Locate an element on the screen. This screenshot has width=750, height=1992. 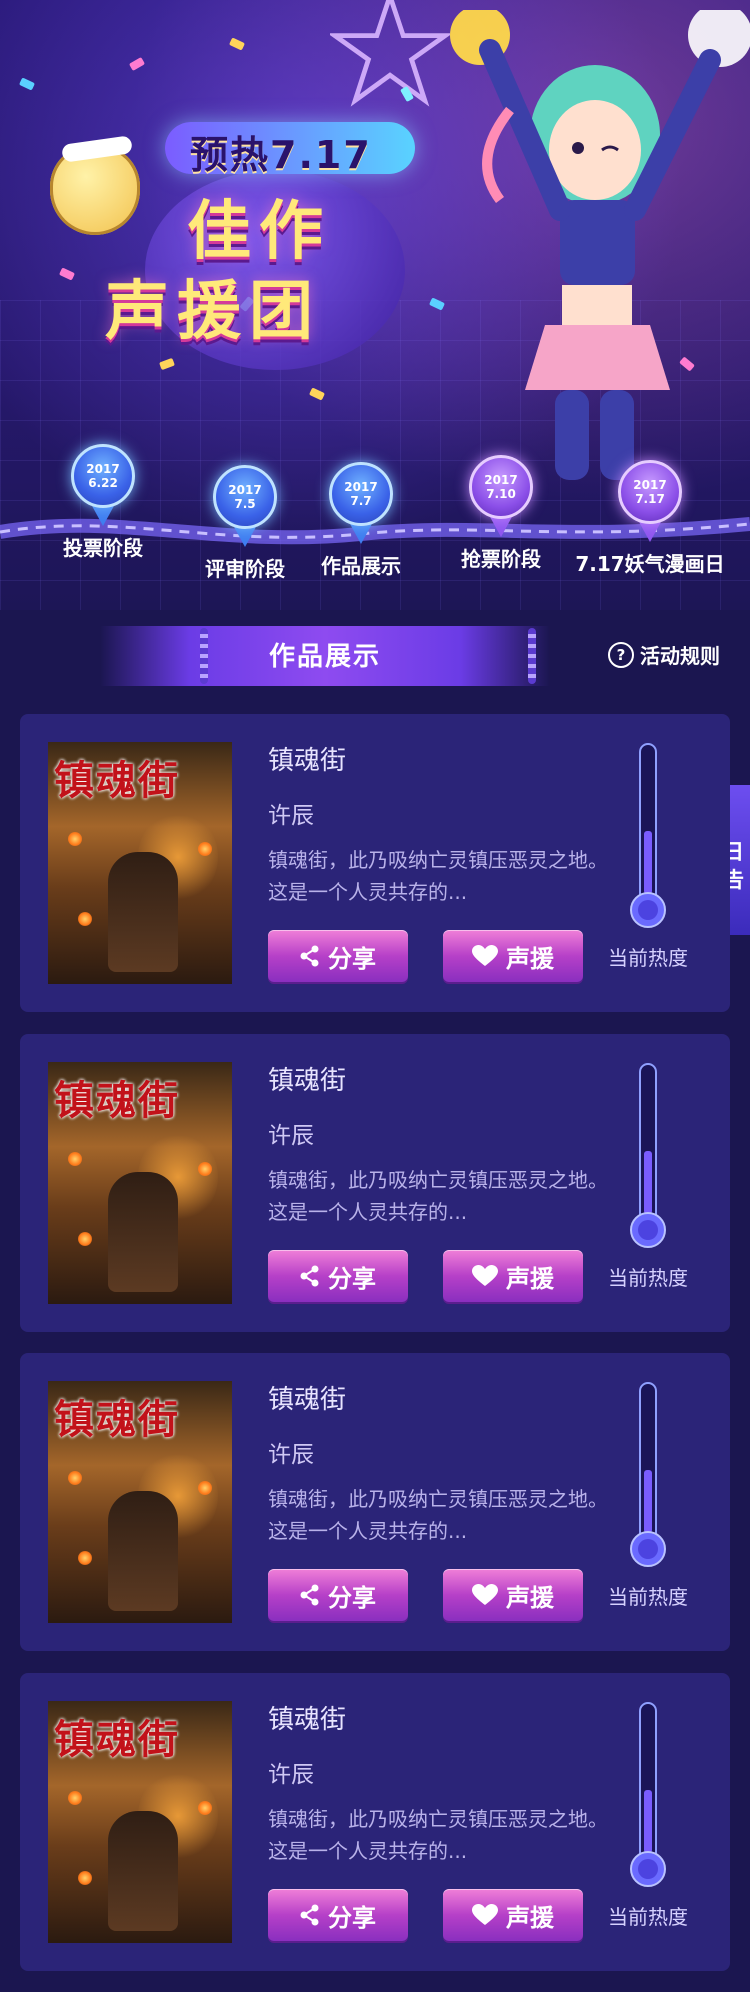
stage-label: 投票阶段 is located at coordinates (103, 548).